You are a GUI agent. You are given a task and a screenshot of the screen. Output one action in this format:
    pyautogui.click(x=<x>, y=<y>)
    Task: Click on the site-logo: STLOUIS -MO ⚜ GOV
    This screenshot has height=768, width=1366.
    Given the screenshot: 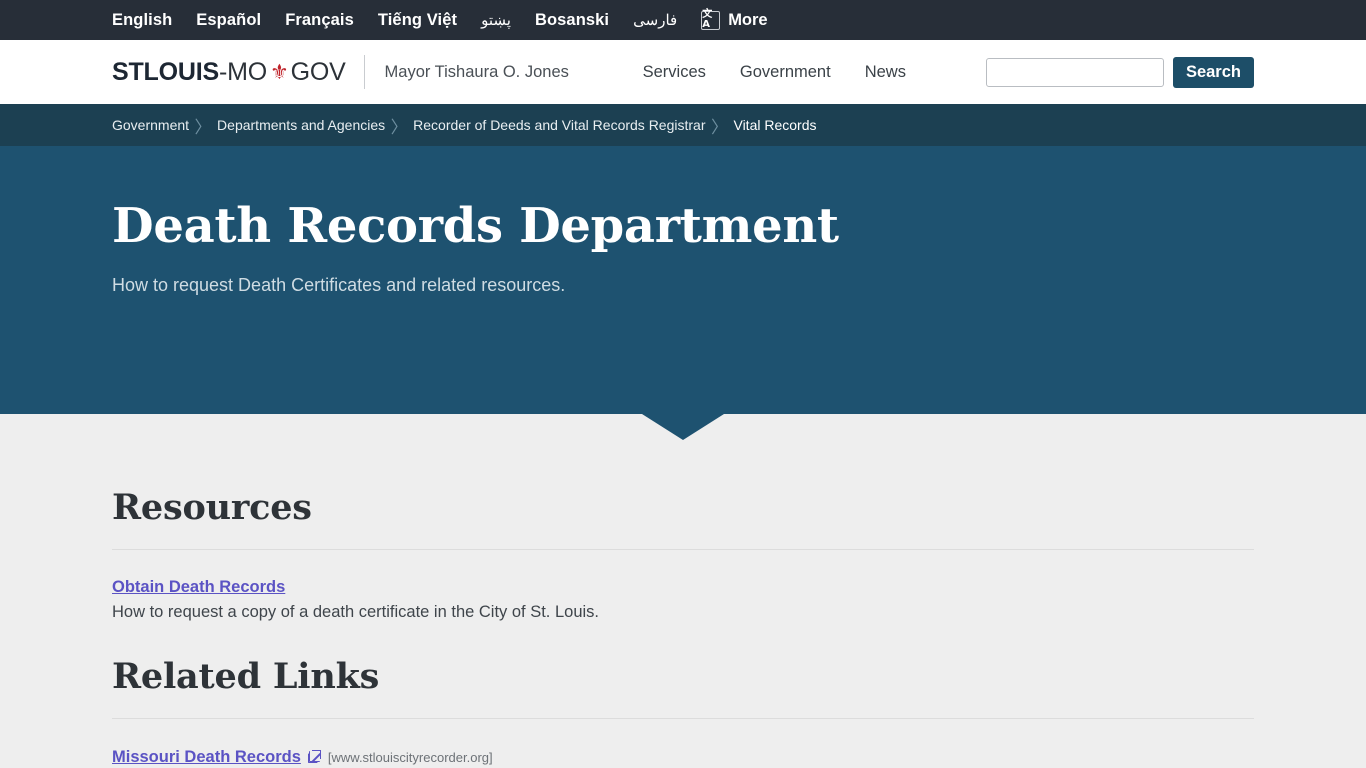 What is the action you would take?
    pyautogui.click(x=229, y=72)
    